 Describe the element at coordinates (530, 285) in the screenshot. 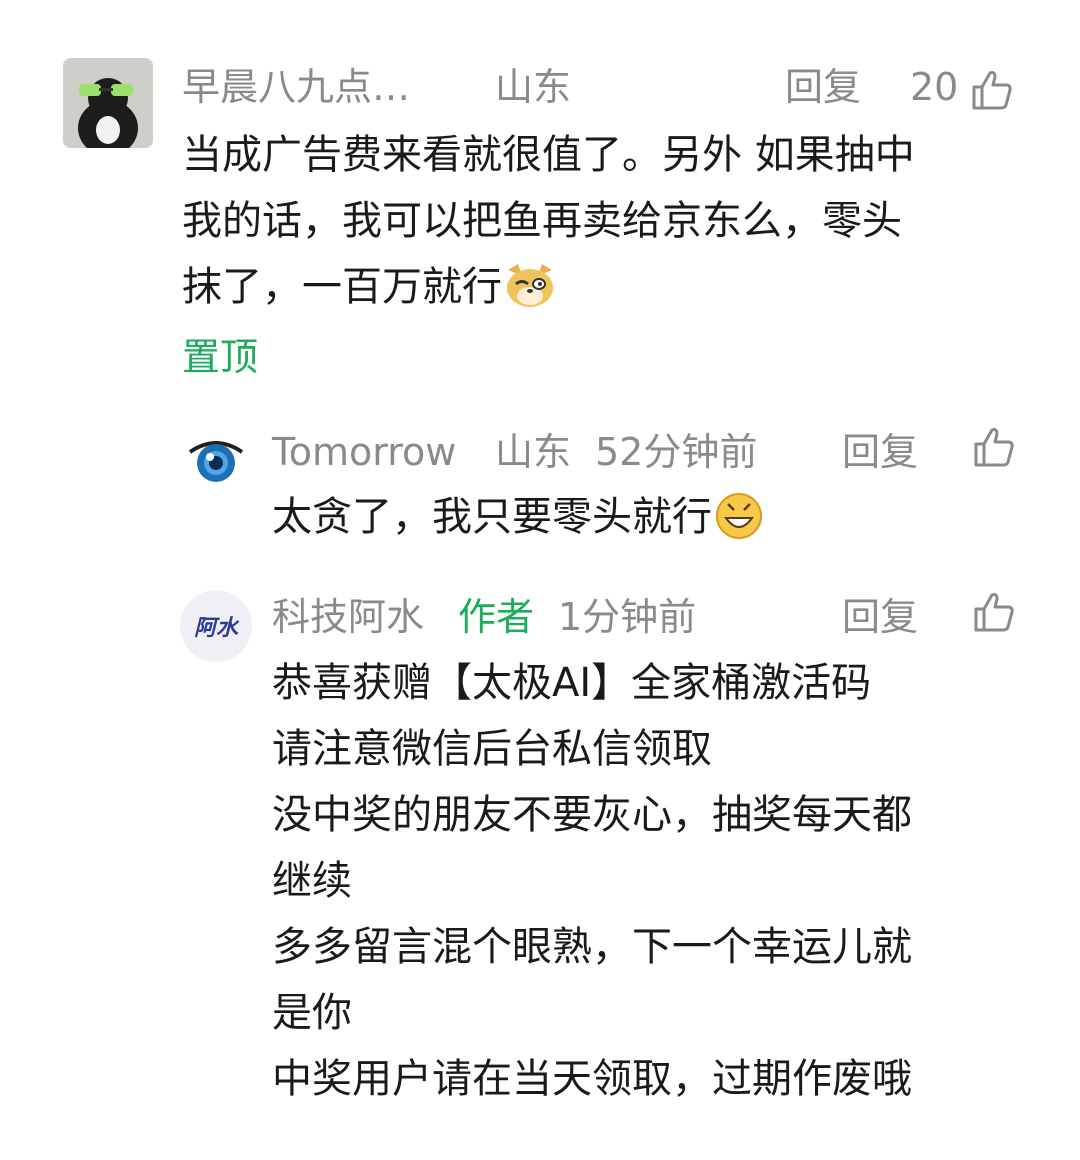

I see `doge-emoji` at that location.